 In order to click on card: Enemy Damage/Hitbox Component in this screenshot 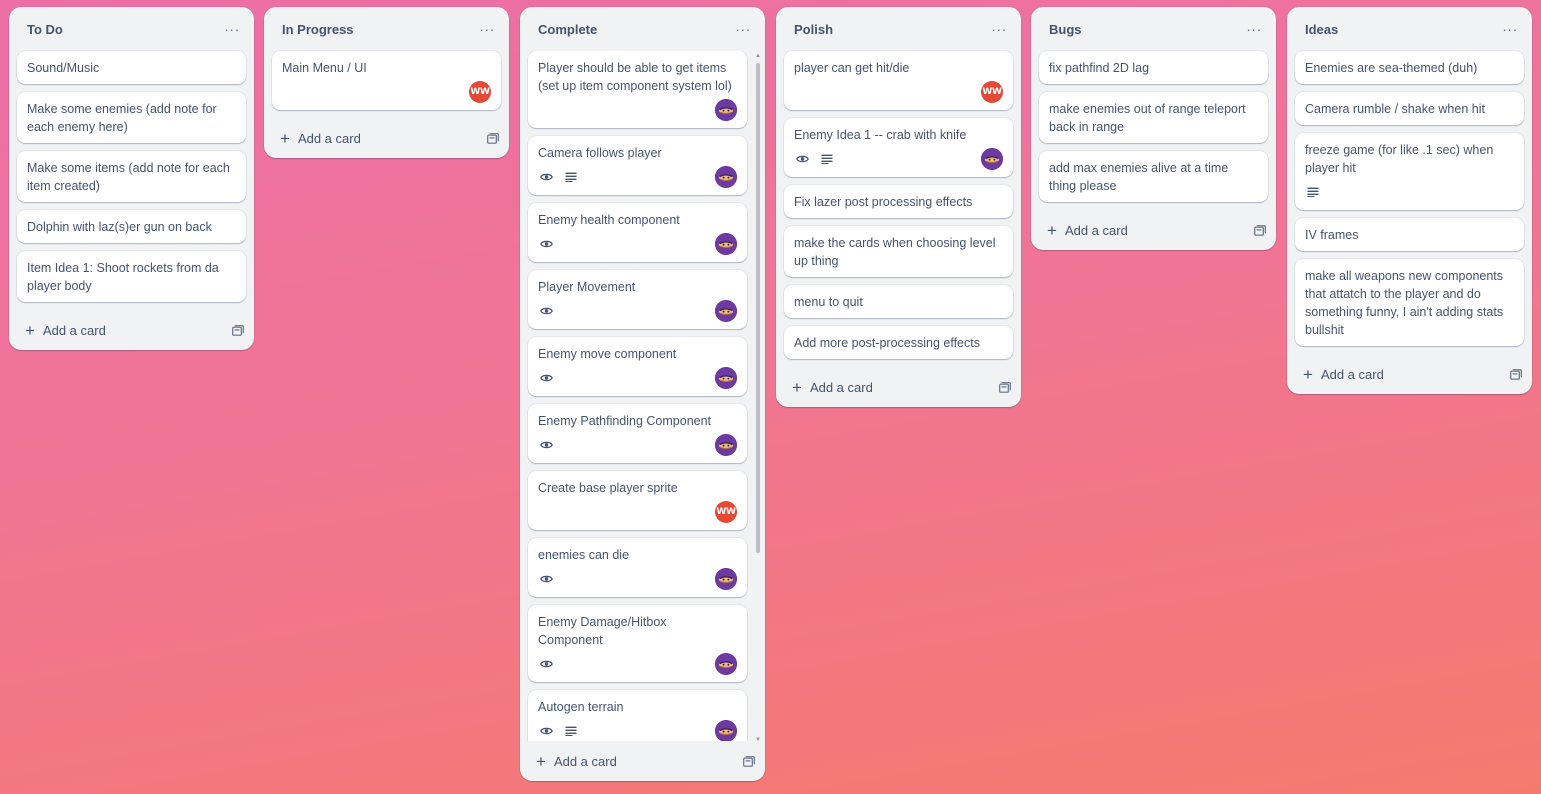, I will do `click(637, 643)`.